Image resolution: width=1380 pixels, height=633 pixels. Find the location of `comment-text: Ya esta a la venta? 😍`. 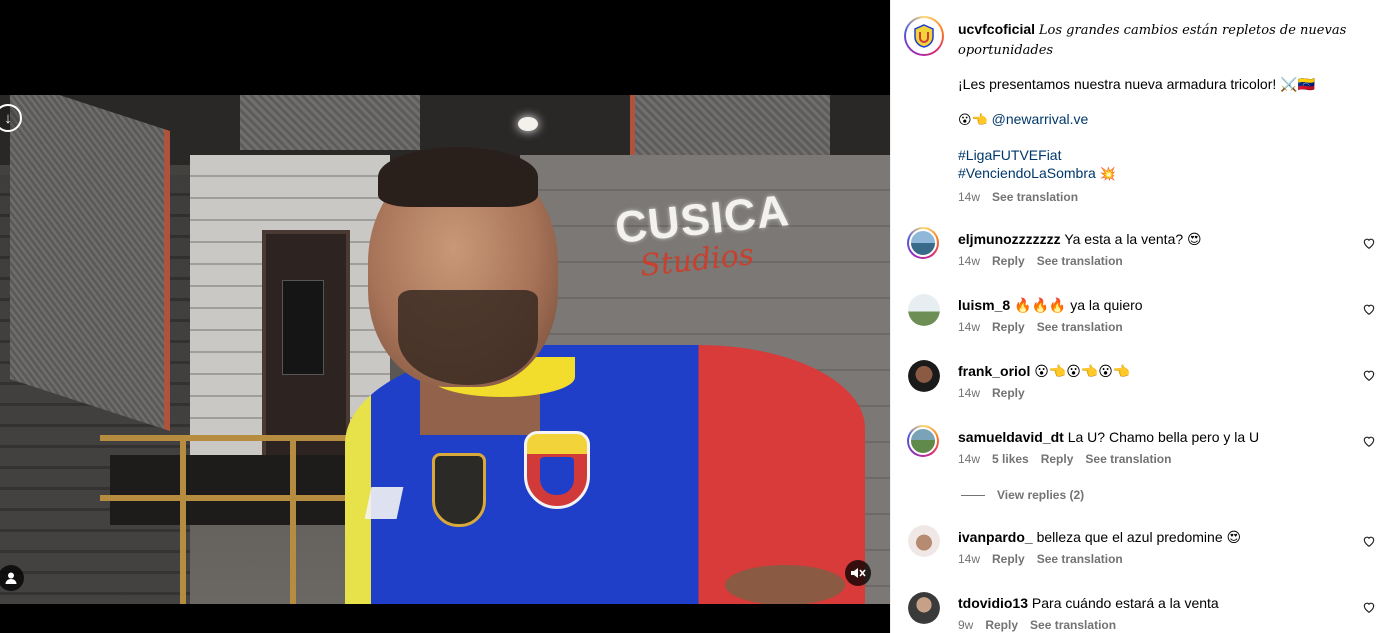

comment-text: Ya esta a la venta? 😍 is located at coordinates (1133, 239).